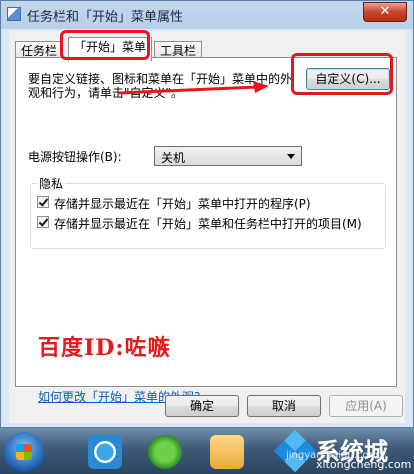  Describe the element at coordinates (291, 156) in the screenshot. I see `chevron-down-icon` at that location.